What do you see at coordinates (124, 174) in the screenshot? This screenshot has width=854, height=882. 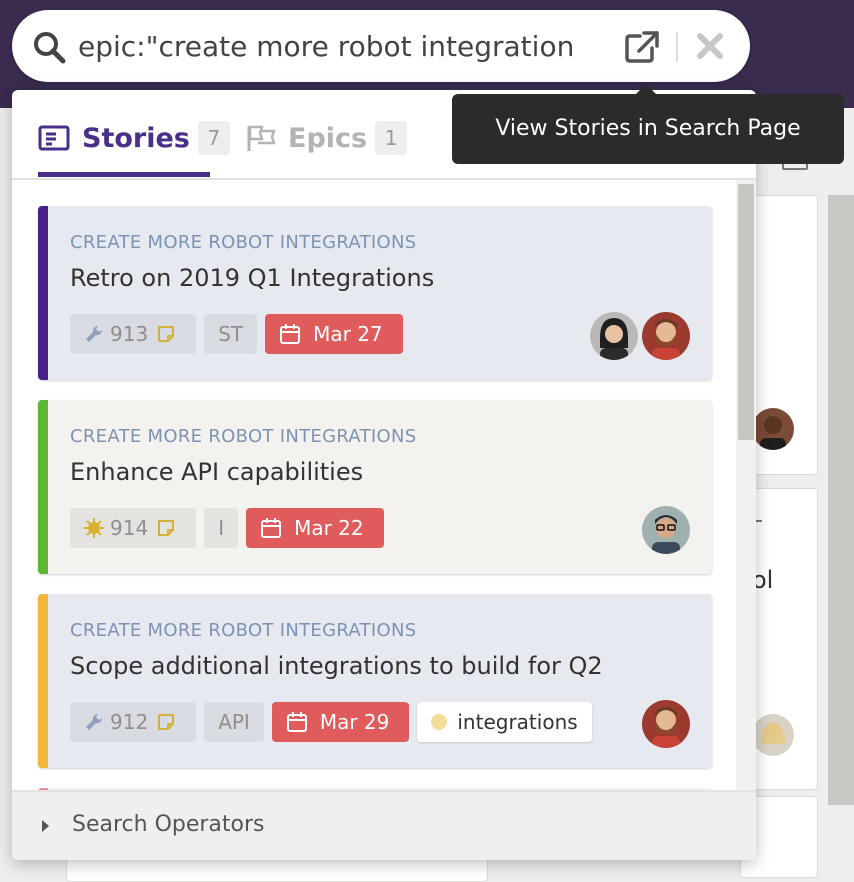 I see `active-tab-indicator` at bounding box center [124, 174].